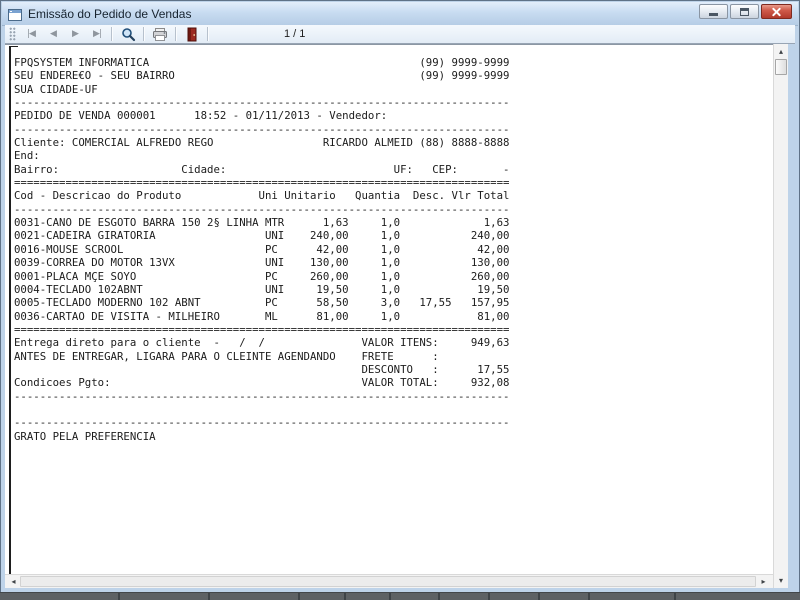 The width and height of the screenshot is (800, 600). I want to click on toolbar-gripper, so click(12, 34).